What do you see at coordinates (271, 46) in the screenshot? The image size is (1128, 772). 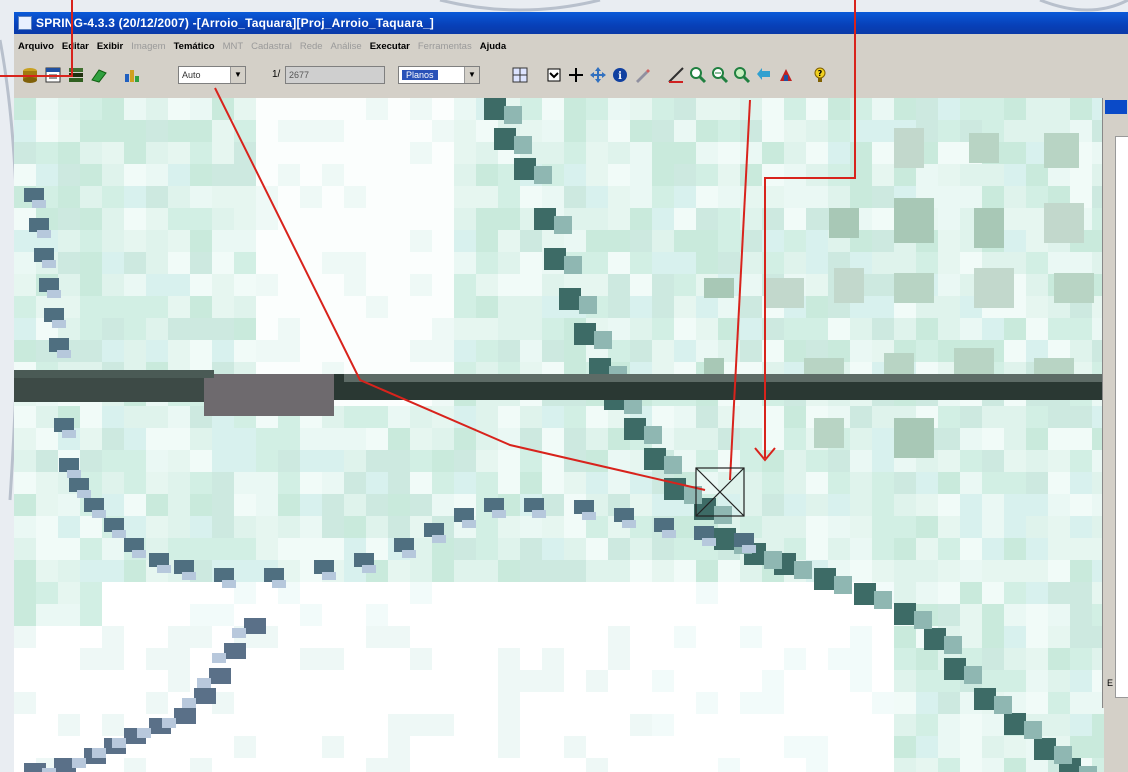 I see `menu-cadastral: Cadastral` at bounding box center [271, 46].